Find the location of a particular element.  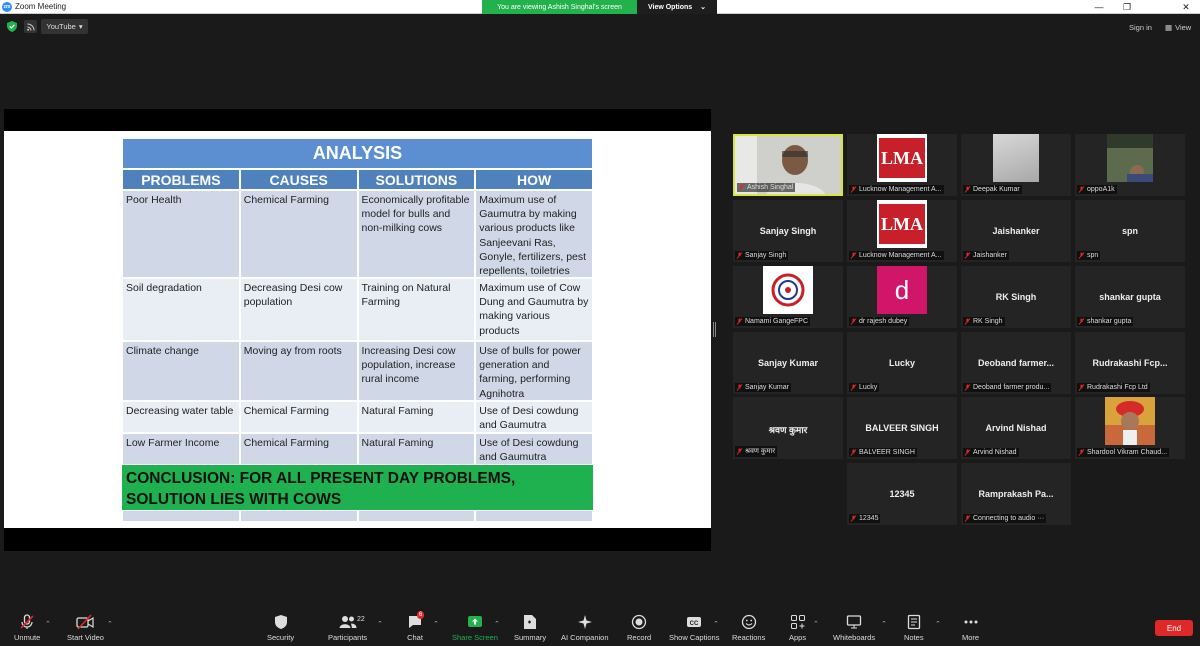

apps-caret: ⌃ is located at coordinates (816, 624).